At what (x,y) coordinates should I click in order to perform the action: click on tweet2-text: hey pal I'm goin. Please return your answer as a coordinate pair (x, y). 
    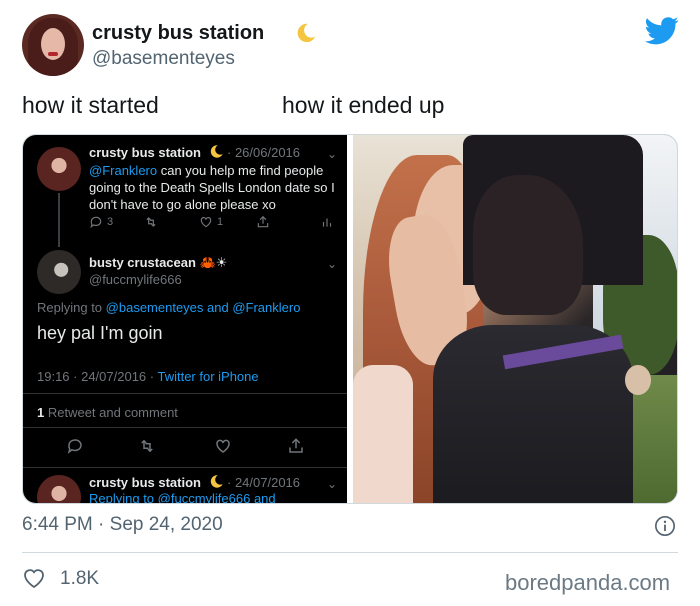
    Looking at the image, I should click on (100, 333).